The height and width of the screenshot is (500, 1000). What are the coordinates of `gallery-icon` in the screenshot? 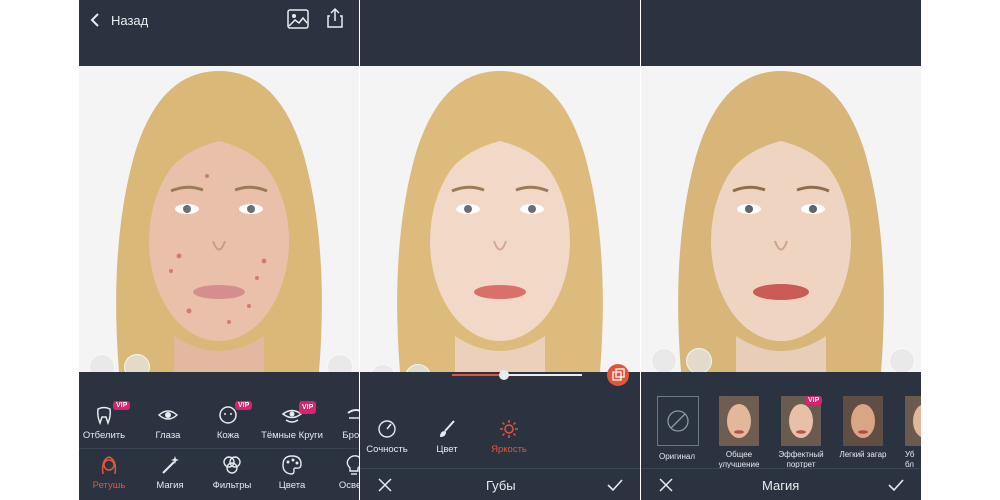 It's located at (298, 19).